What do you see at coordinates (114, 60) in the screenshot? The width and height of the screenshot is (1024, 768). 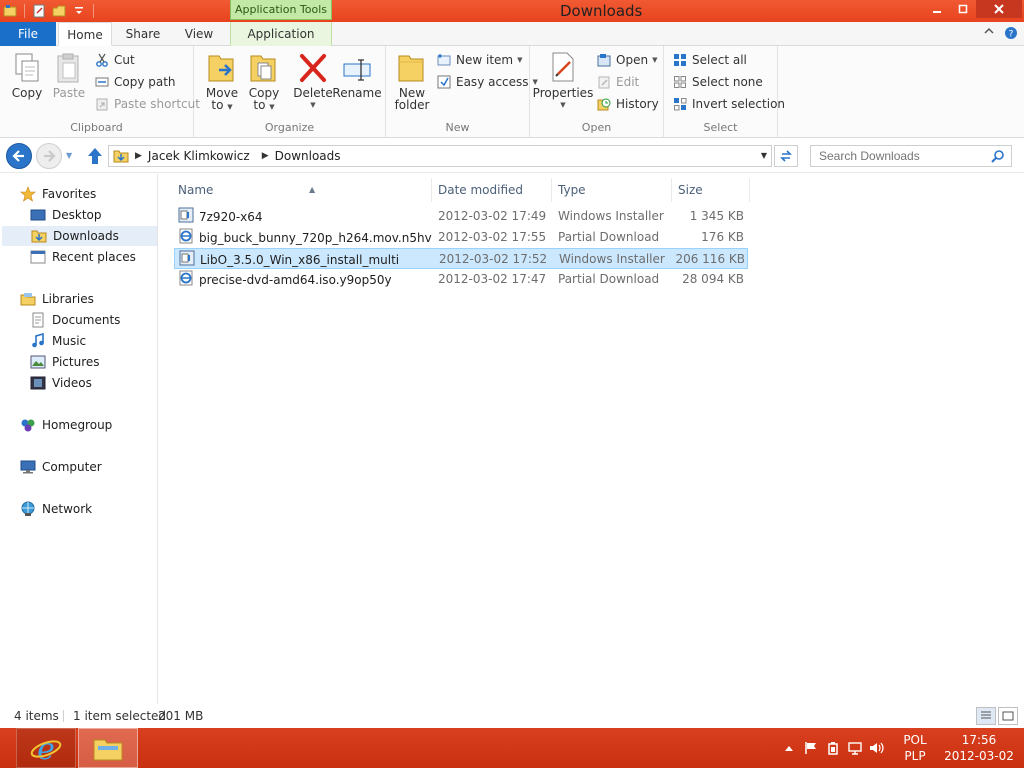 I see `cut-button: Cut` at bounding box center [114, 60].